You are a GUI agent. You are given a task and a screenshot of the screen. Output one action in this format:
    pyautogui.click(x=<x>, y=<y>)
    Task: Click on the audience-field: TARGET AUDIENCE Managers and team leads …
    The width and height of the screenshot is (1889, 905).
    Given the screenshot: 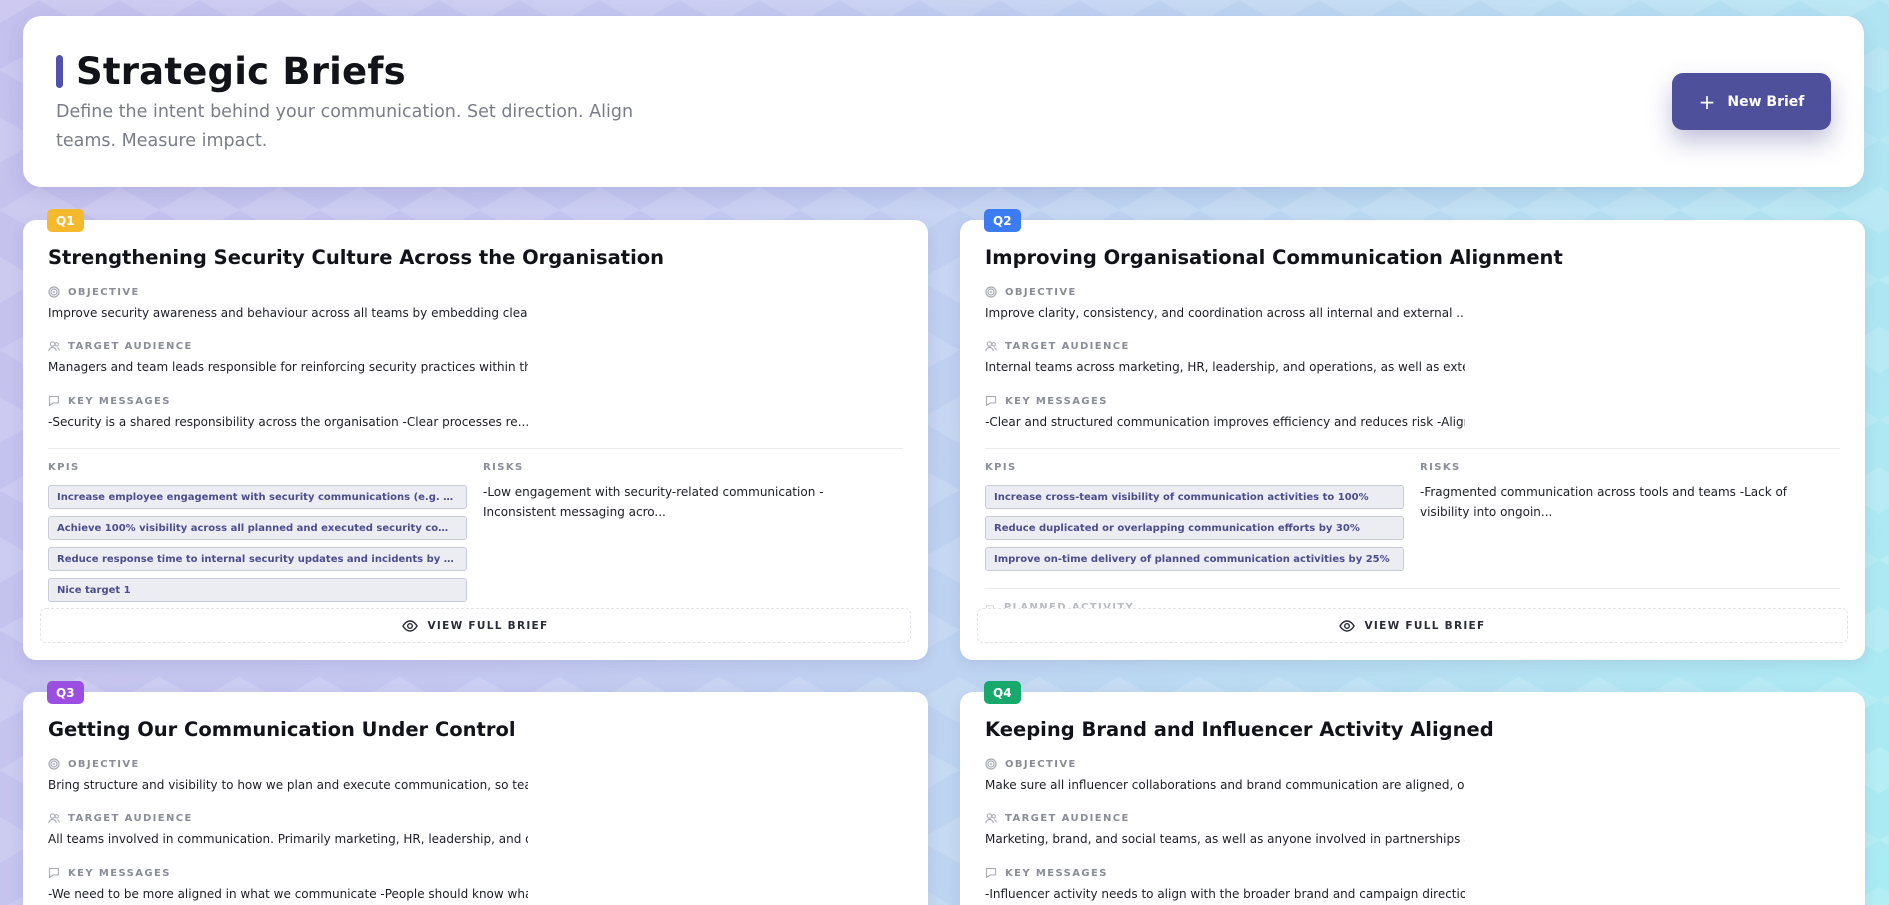 What is the action you would take?
    pyautogui.click(x=288, y=357)
    